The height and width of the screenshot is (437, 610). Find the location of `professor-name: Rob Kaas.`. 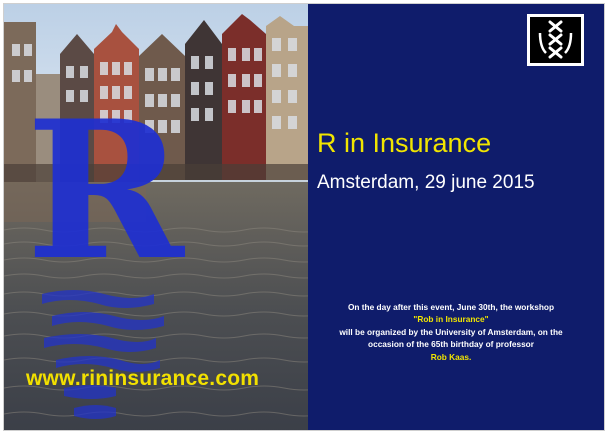

professor-name: Rob Kaas. is located at coordinates (451, 356).